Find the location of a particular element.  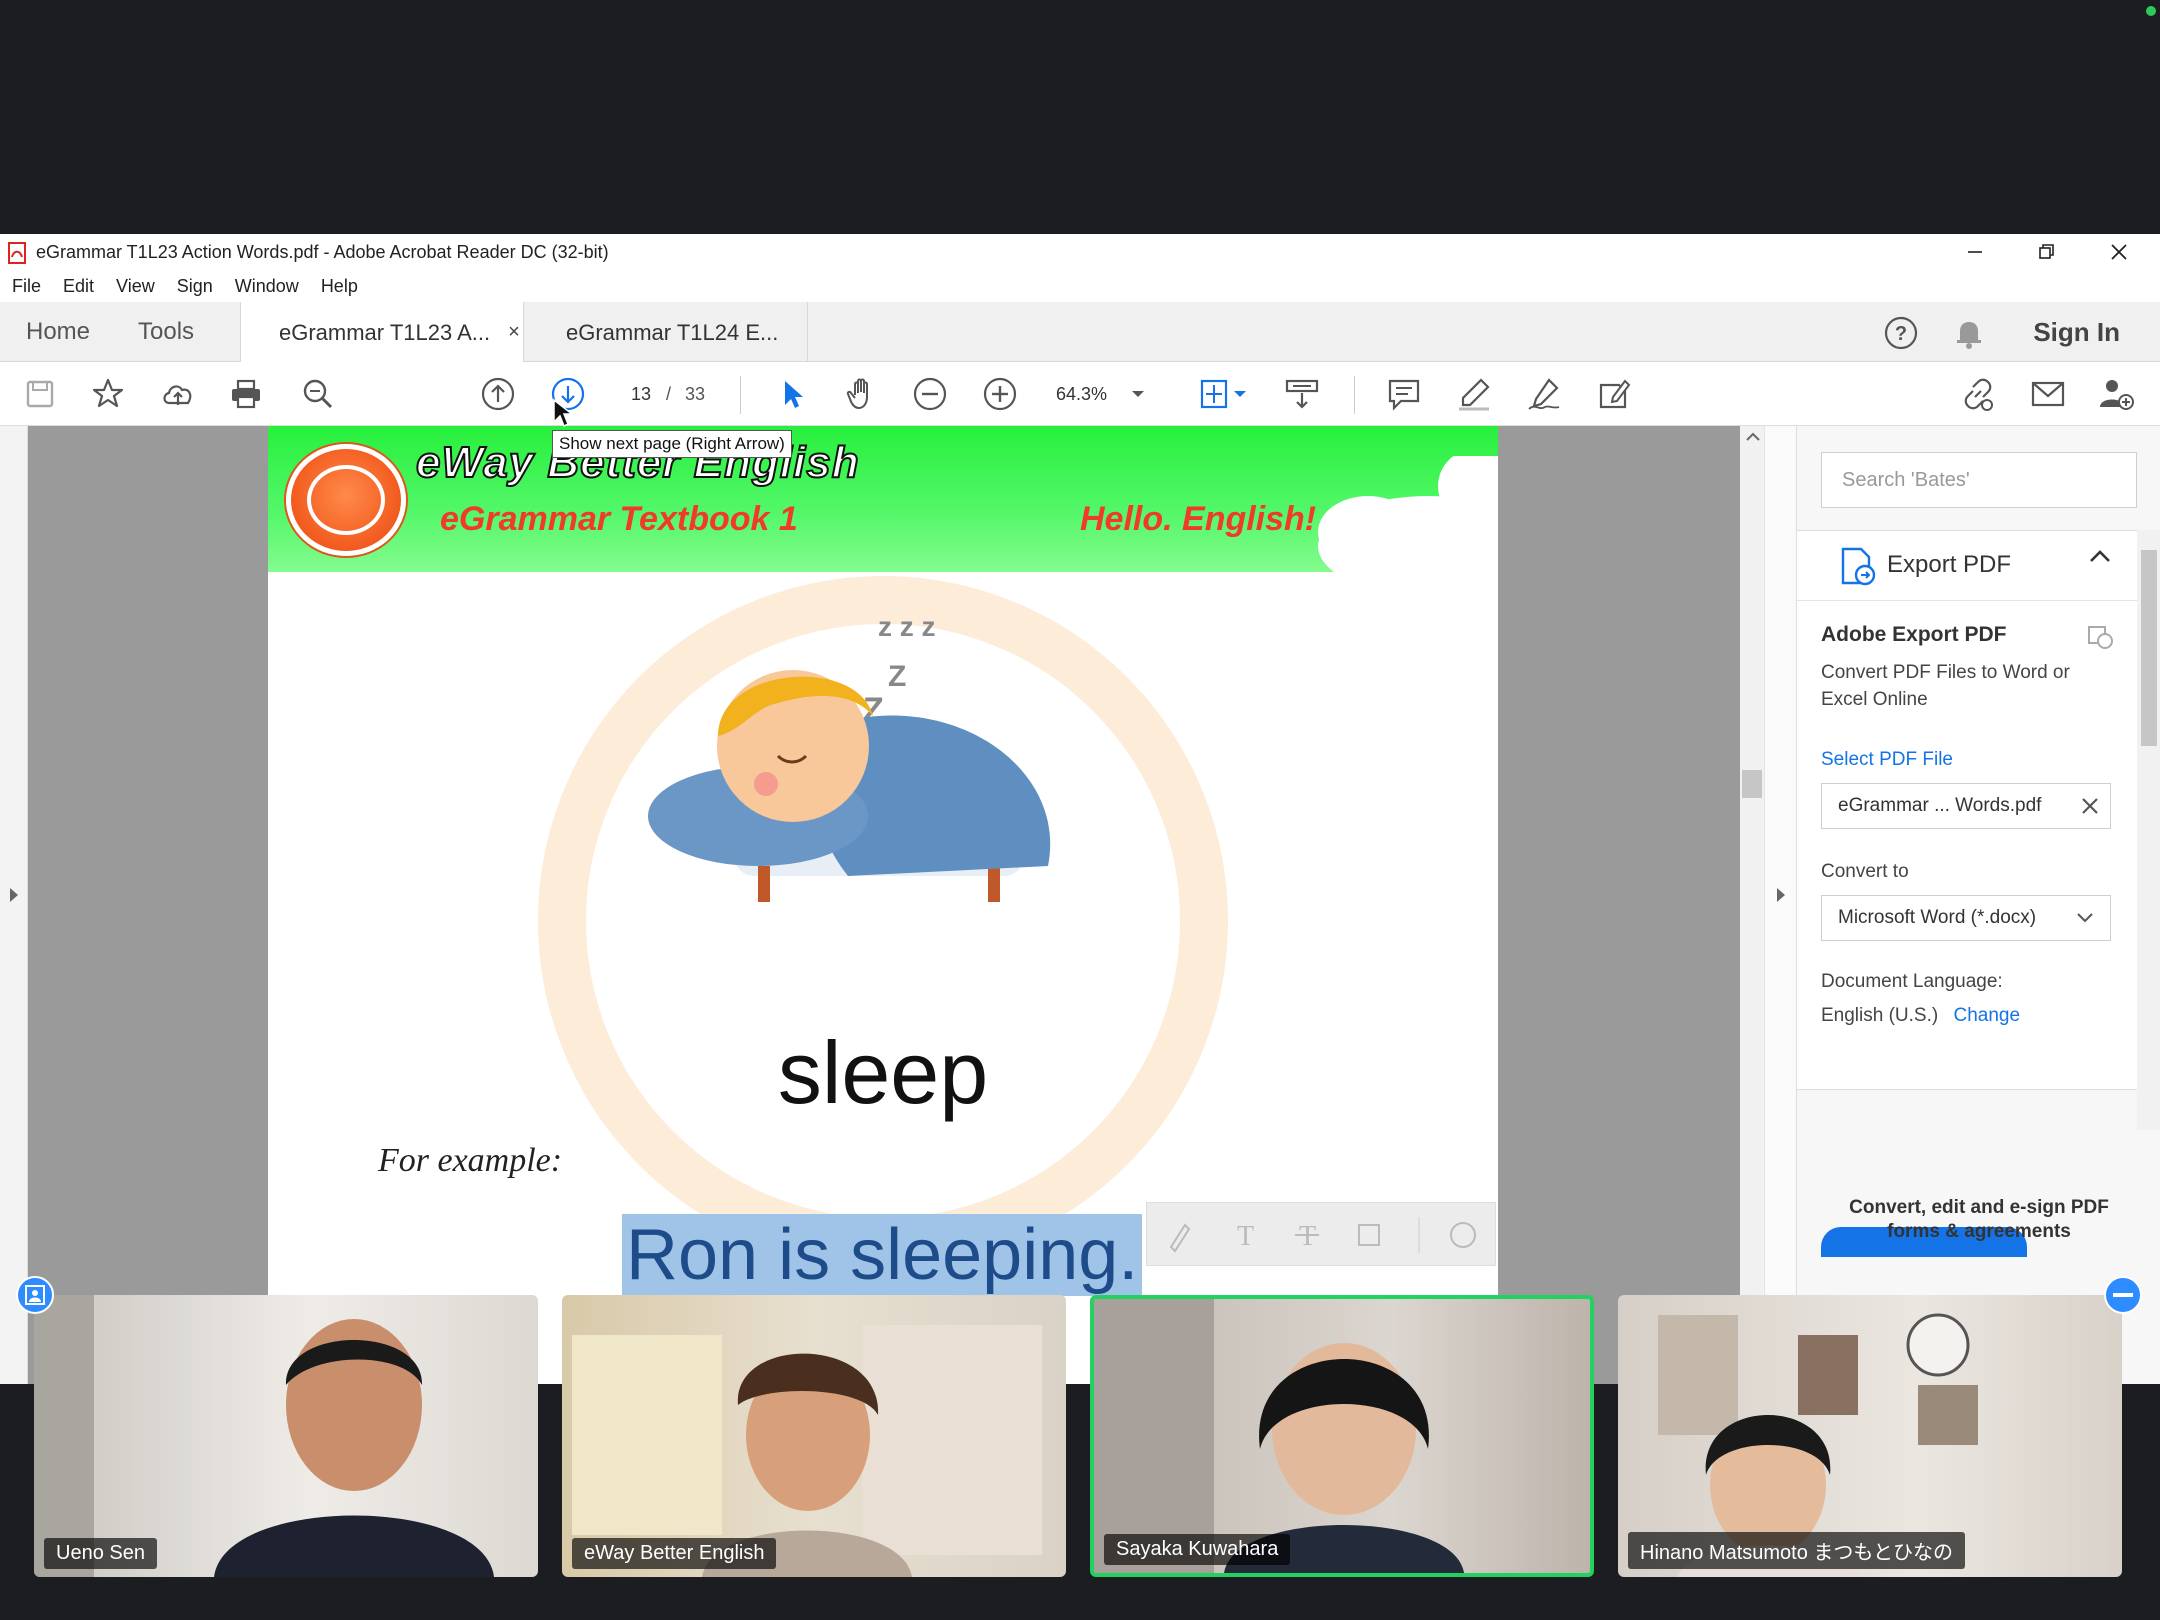

find-button is located at coordinates (318, 394).